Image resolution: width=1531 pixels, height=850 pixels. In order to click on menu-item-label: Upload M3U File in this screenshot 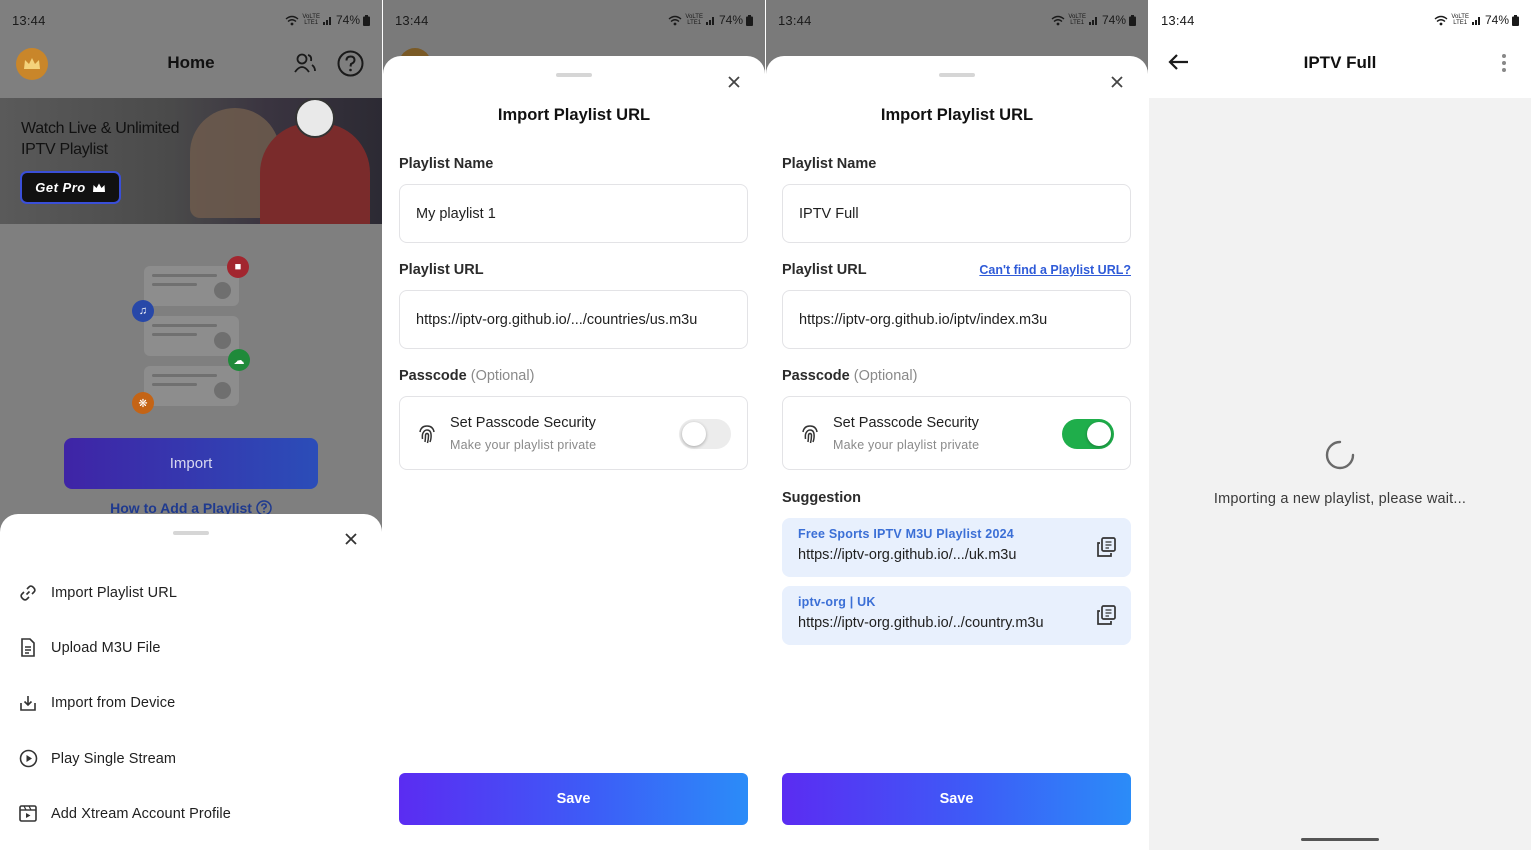, I will do `click(106, 647)`.